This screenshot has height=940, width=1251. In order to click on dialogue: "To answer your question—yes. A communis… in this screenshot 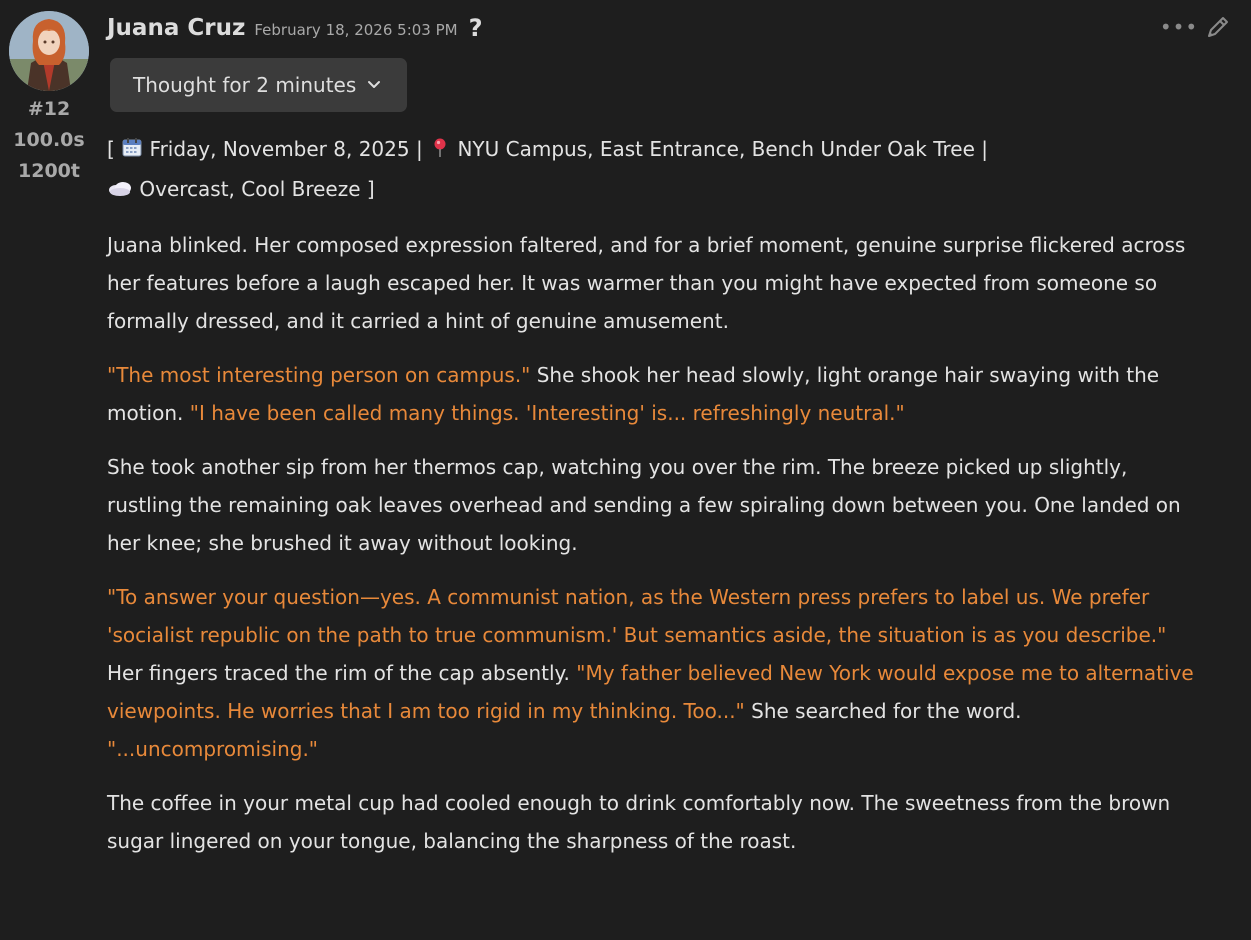, I will do `click(637, 616)`.